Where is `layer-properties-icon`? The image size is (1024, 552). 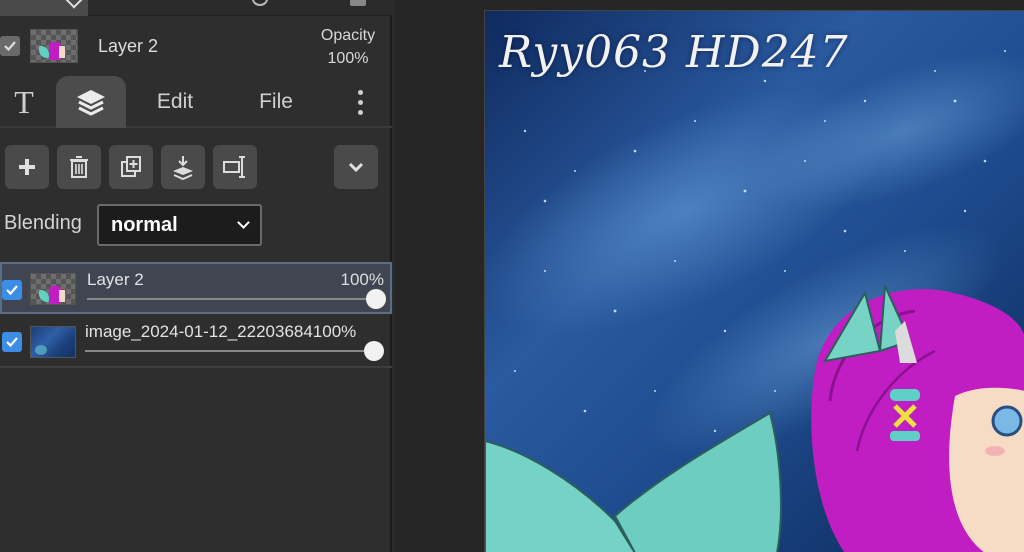
layer-properties-icon is located at coordinates (234, 167).